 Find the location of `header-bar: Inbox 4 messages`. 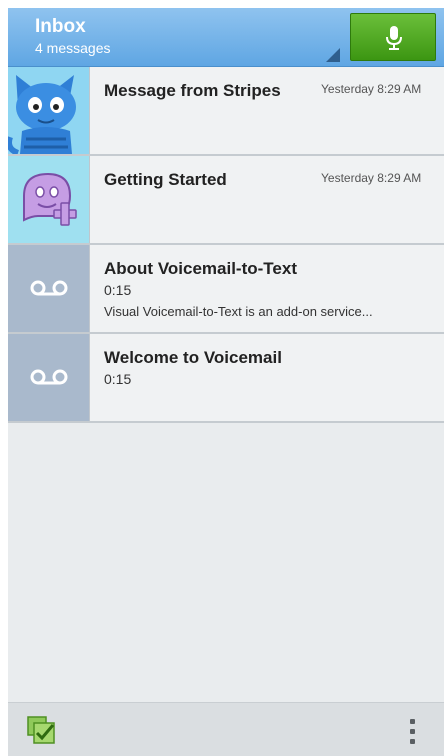

header-bar: Inbox 4 messages is located at coordinates (226, 37).